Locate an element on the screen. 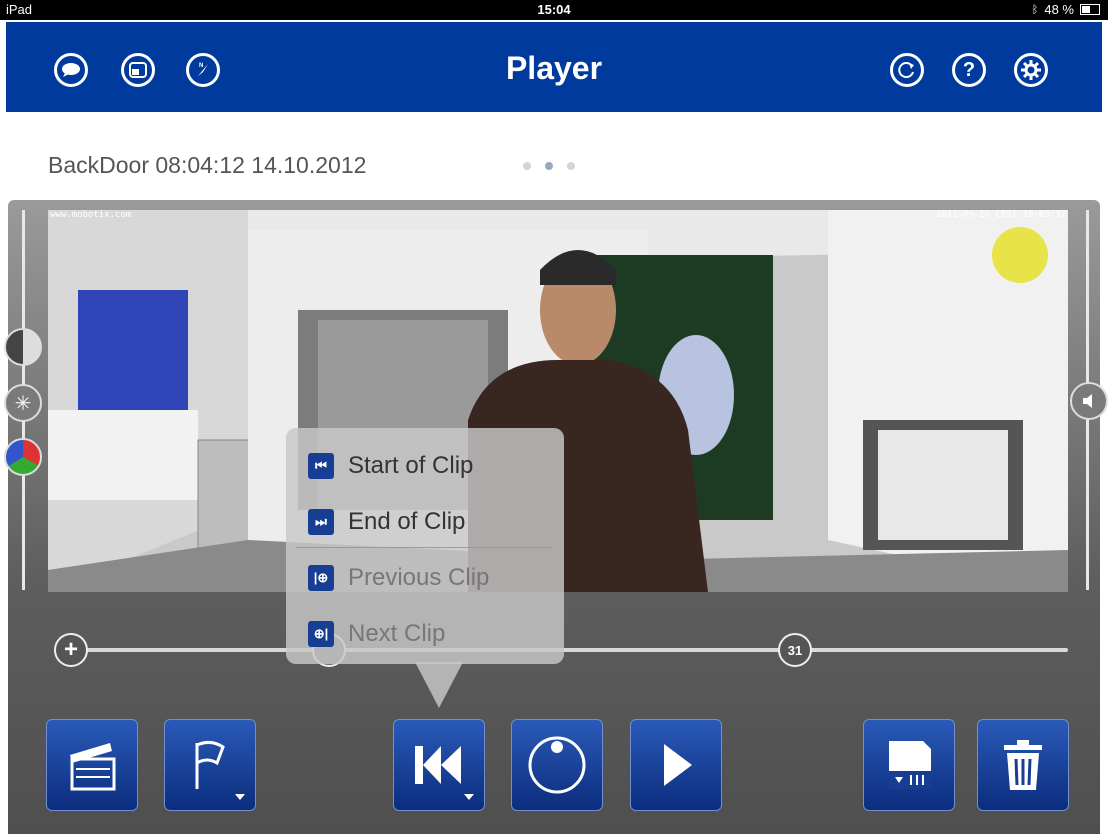  menu-item-label: Previous Clip is located at coordinates (419, 577).